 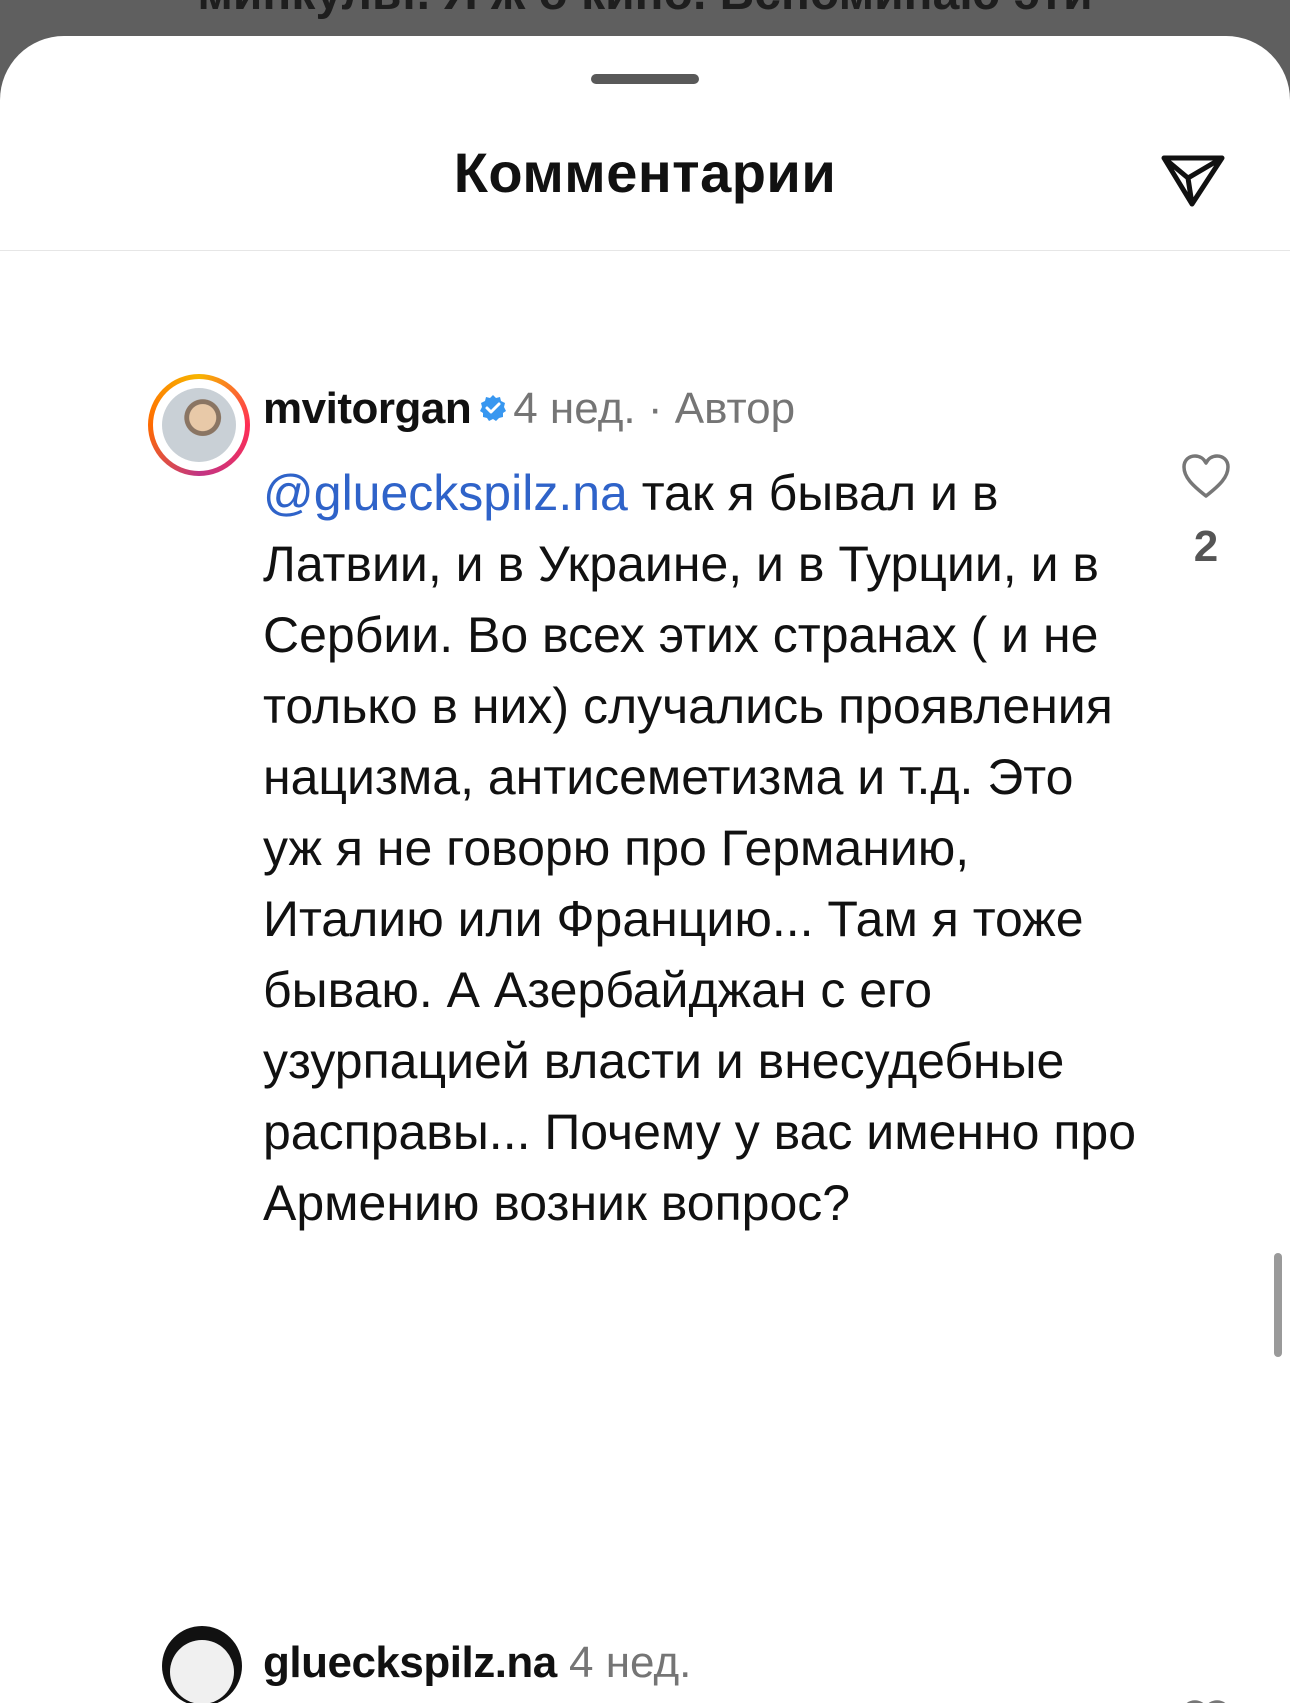 What do you see at coordinates (445, 493) in the screenshot?
I see `mention-link: @glueckspilz.na` at bounding box center [445, 493].